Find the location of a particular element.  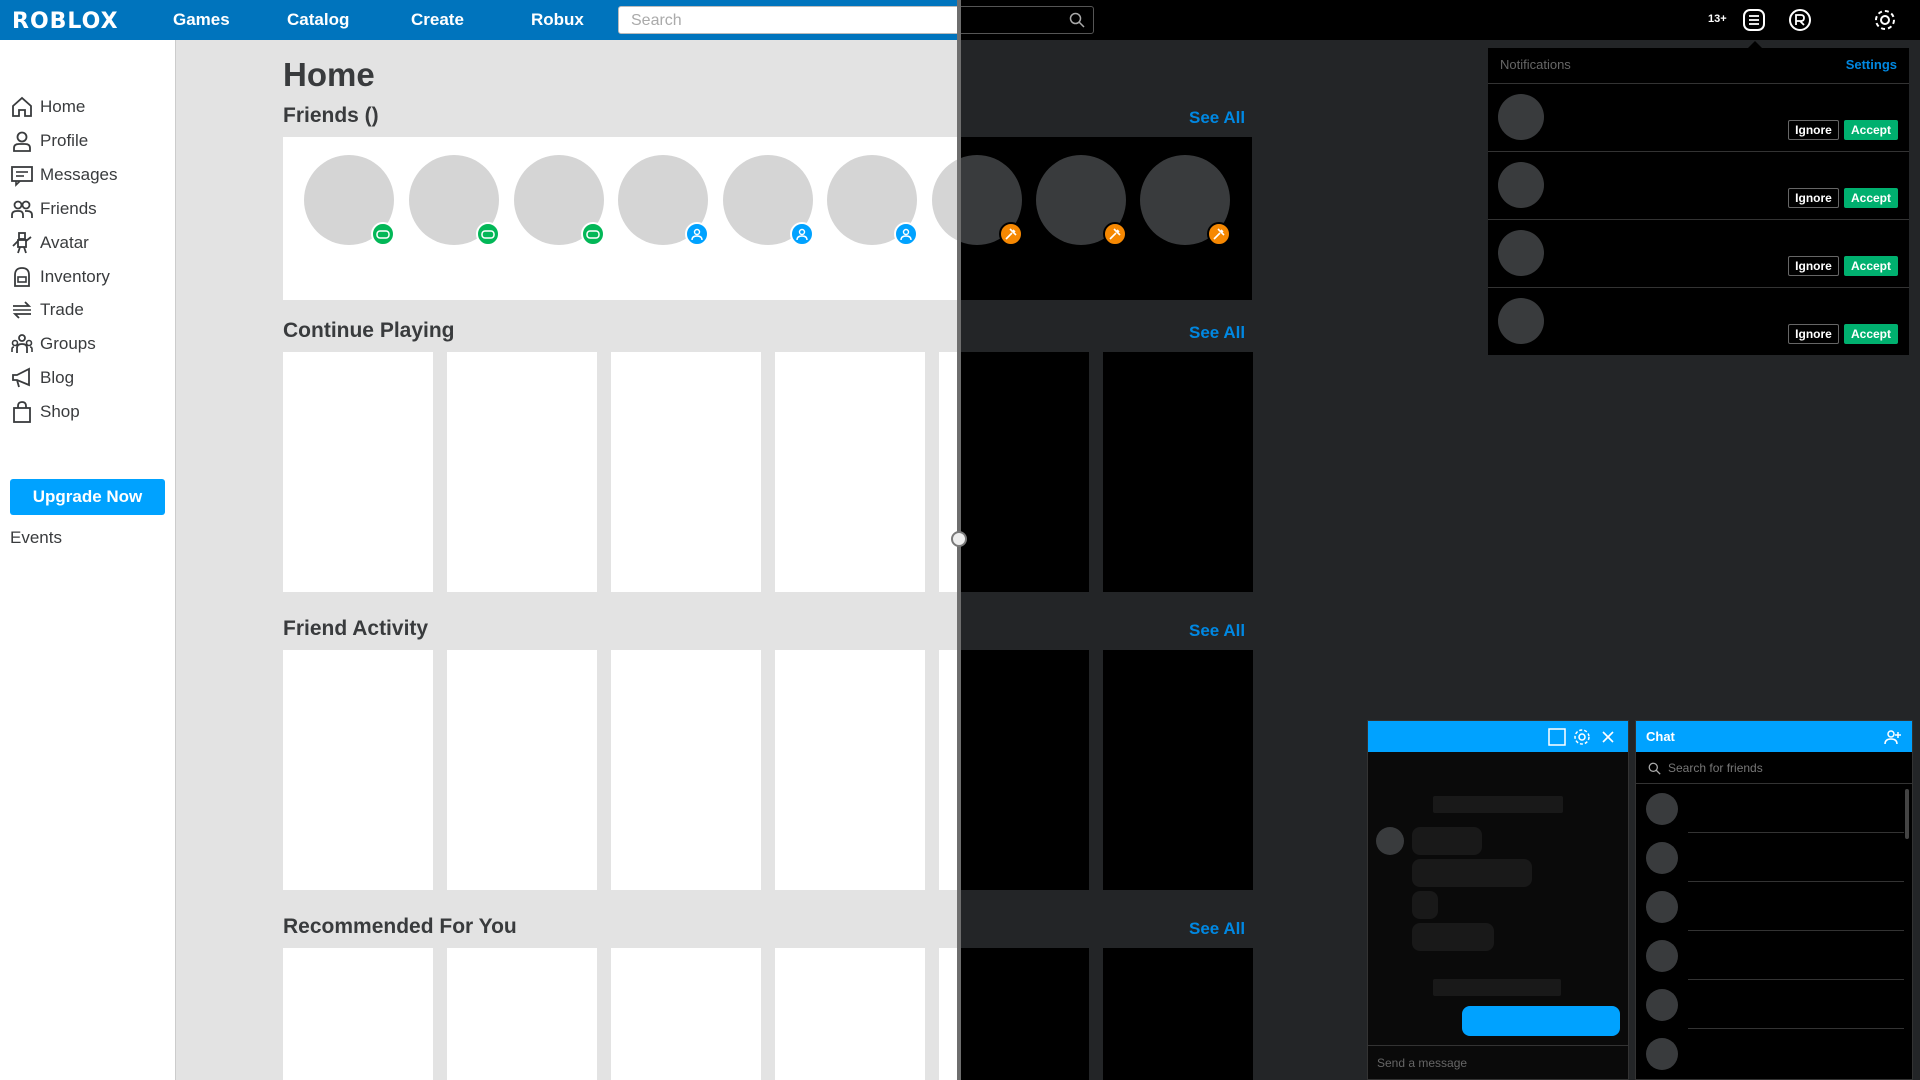

search-icon is located at coordinates (1077, 20).